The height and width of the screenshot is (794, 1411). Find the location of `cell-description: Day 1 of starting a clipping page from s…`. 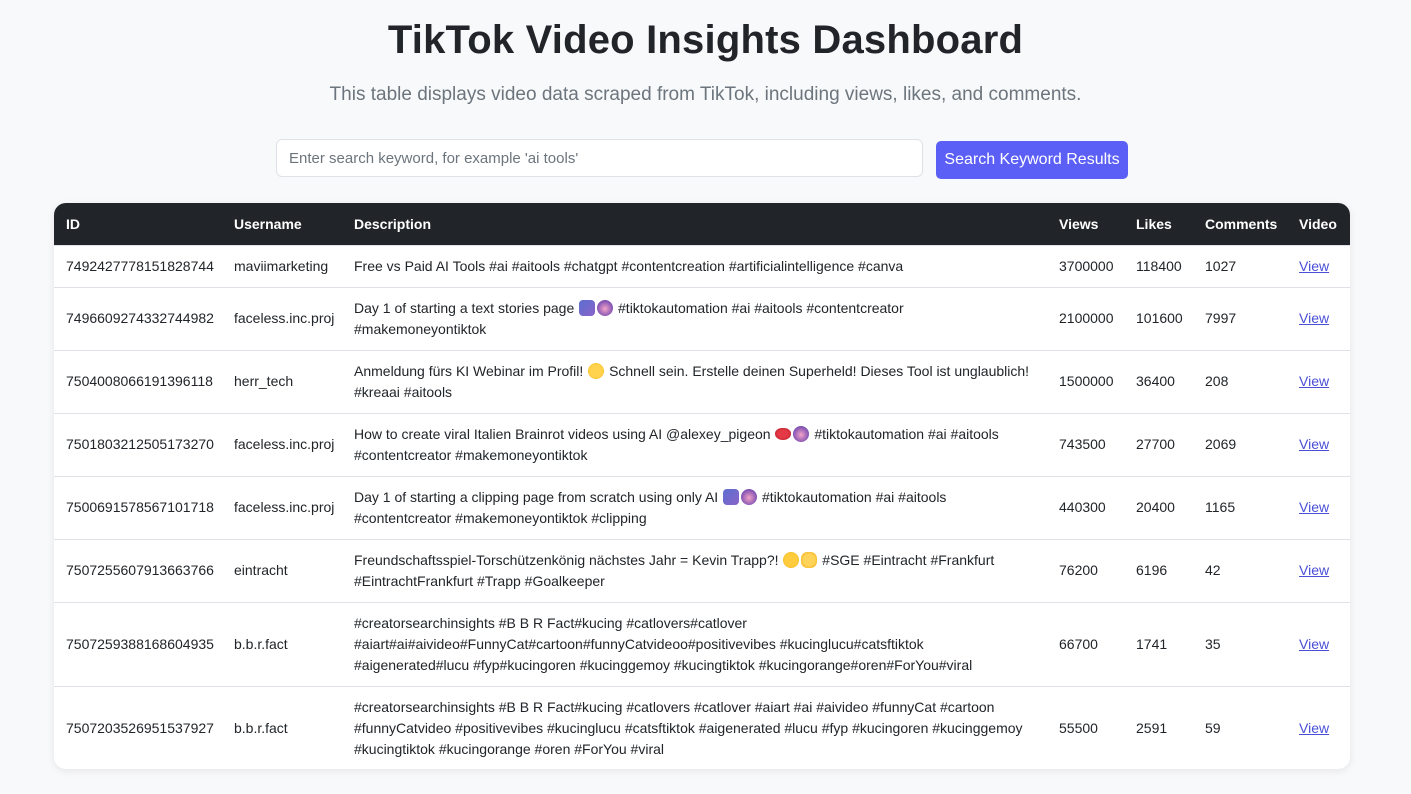

cell-description: Day 1 of starting a clipping page from s… is located at coordinates (694, 507).